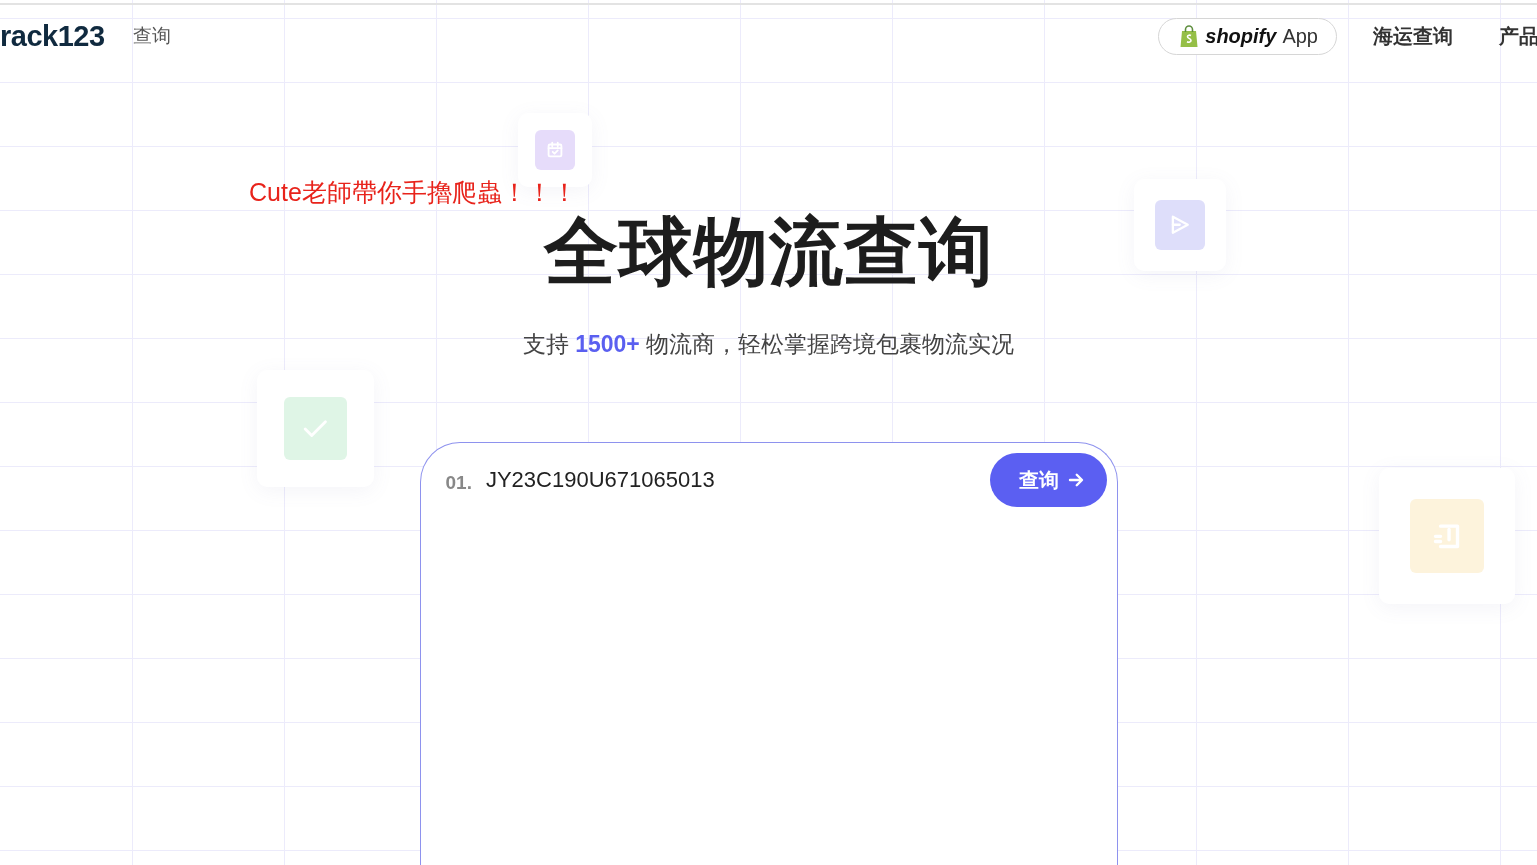 The height and width of the screenshot is (865, 1537). Describe the element at coordinates (52, 36) in the screenshot. I see `logo: rack123` at that location.